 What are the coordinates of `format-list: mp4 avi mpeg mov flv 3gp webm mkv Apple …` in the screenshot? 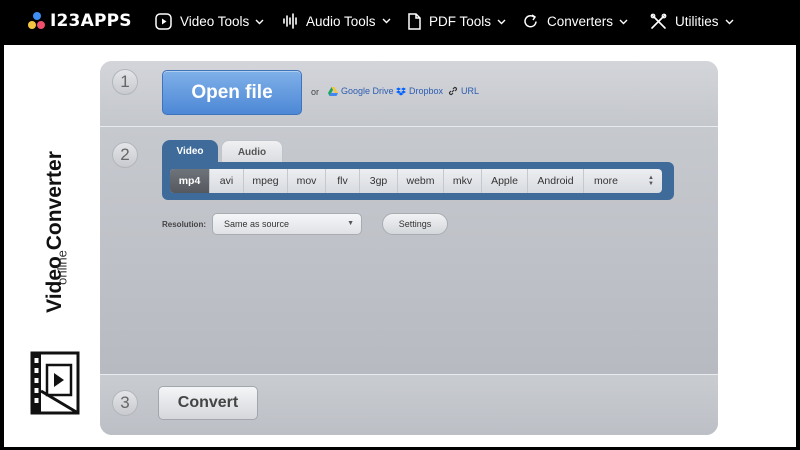 It's located at (416, 181).